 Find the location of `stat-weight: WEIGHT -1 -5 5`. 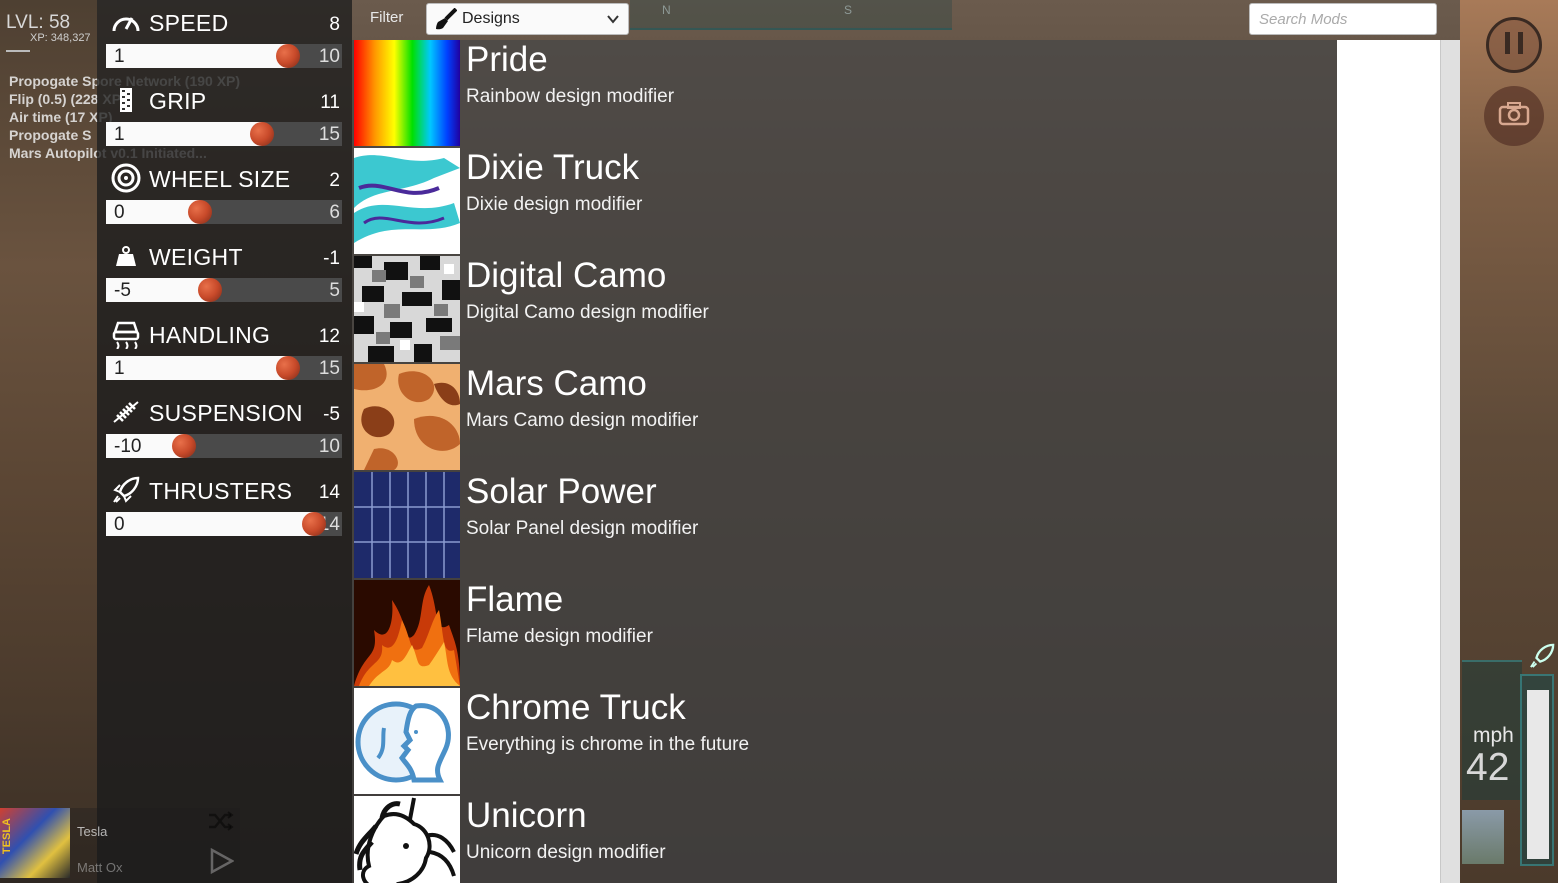

stat-weight: WEIGHT -1 -5 5 is located at coordinates (224, 277).